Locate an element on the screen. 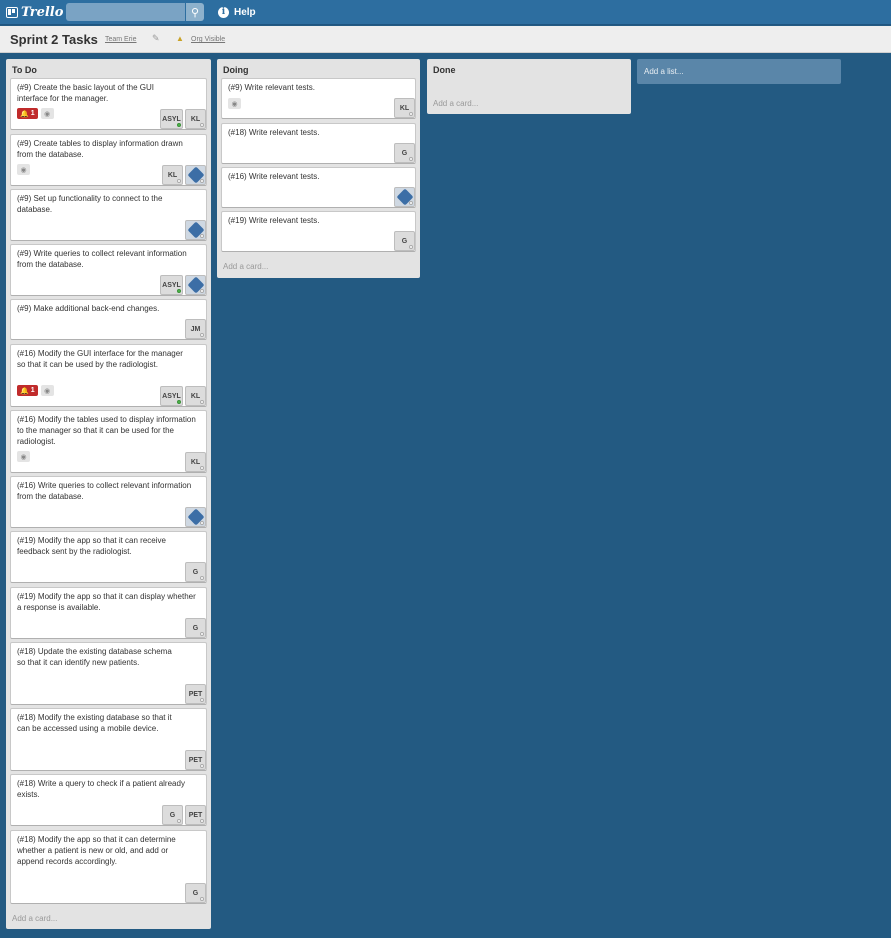 The height and width of the screenshot is (938, 891). member-avatar: JM is located at coordinates (195, 329).